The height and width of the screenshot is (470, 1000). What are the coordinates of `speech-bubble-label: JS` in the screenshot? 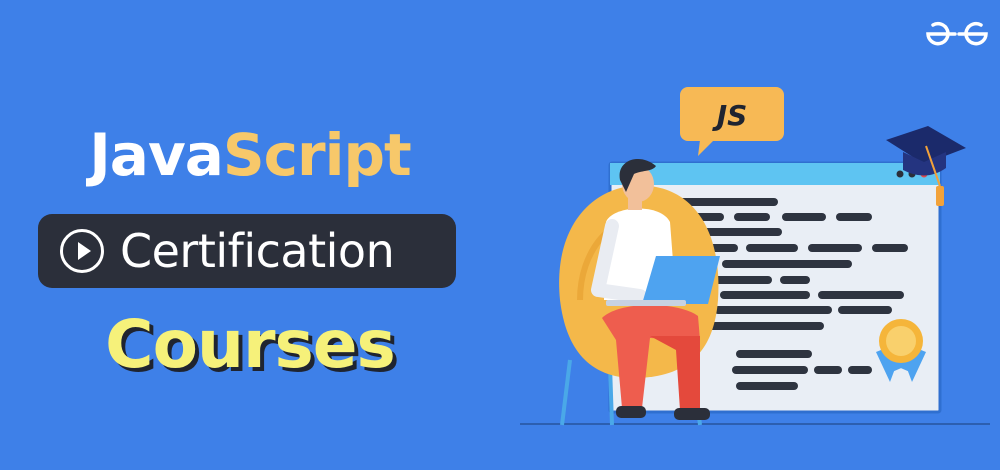 It's located at (730, 115).